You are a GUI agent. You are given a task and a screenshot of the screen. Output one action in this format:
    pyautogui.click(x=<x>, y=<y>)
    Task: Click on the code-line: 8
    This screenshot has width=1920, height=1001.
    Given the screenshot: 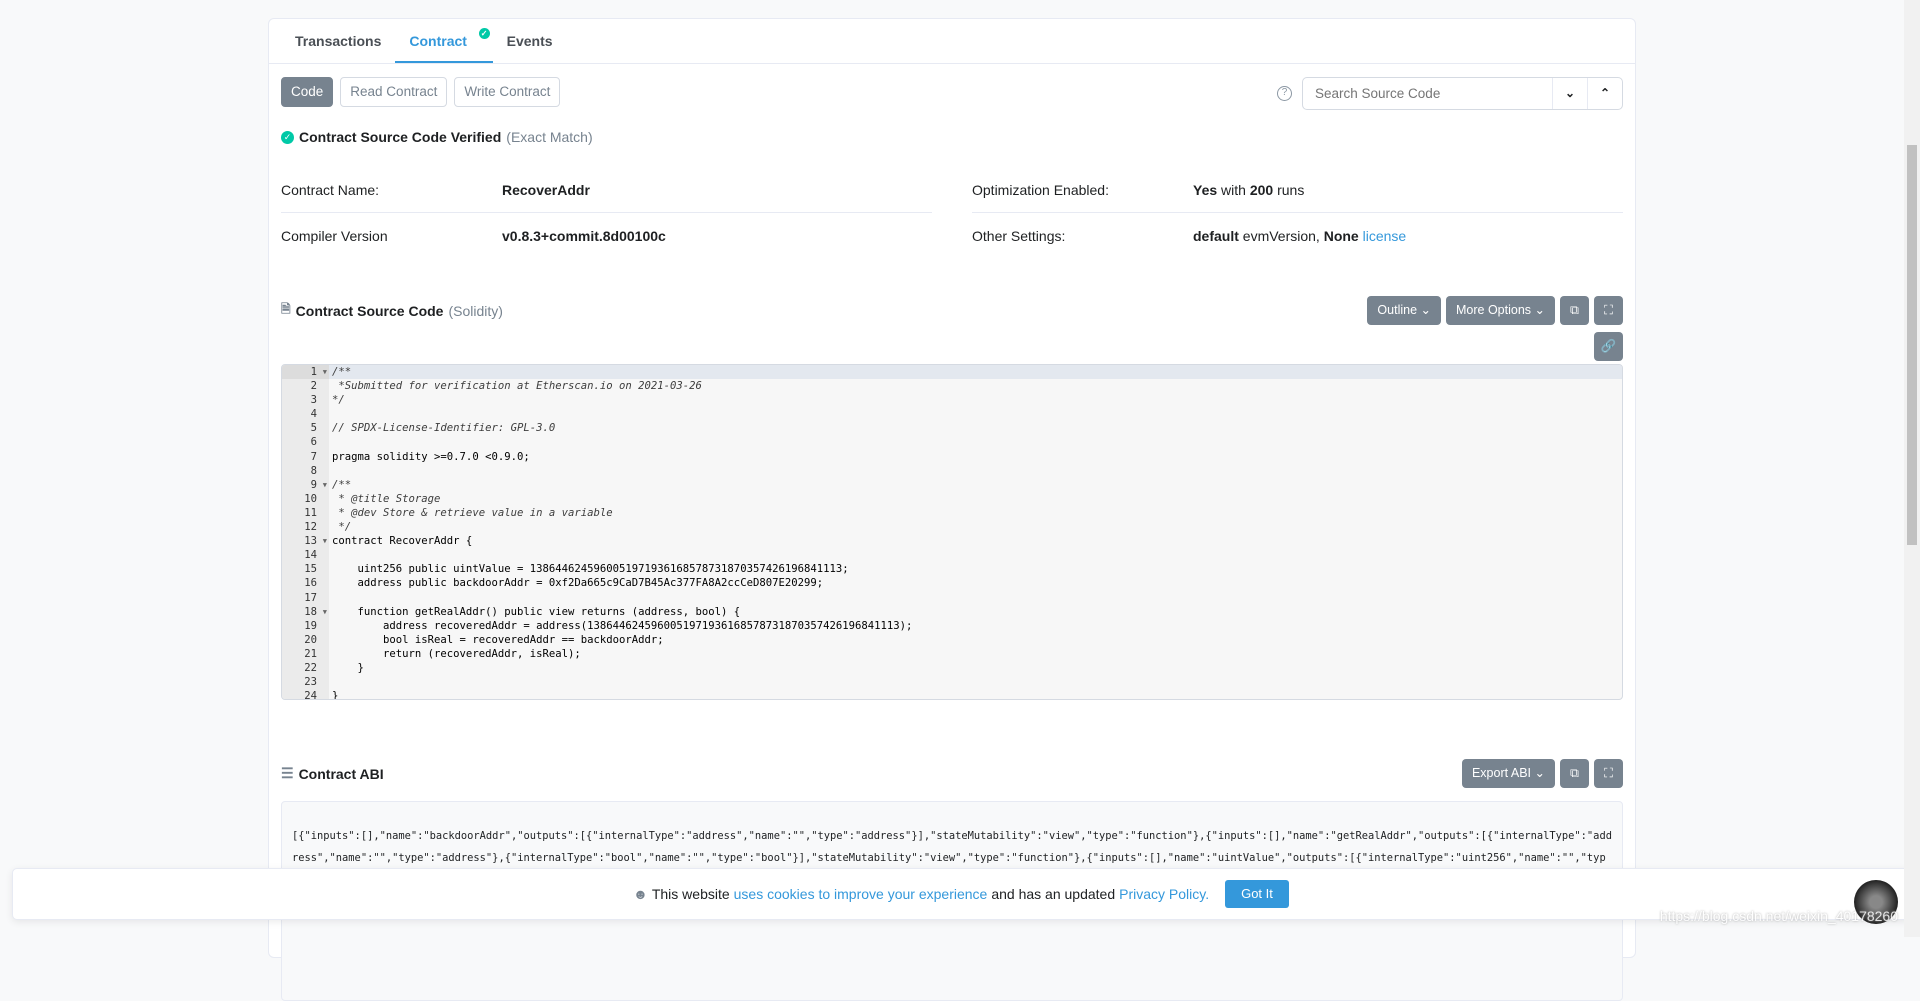 What is the action you would take?
    pyautogui.click(x=952, y=470)
    